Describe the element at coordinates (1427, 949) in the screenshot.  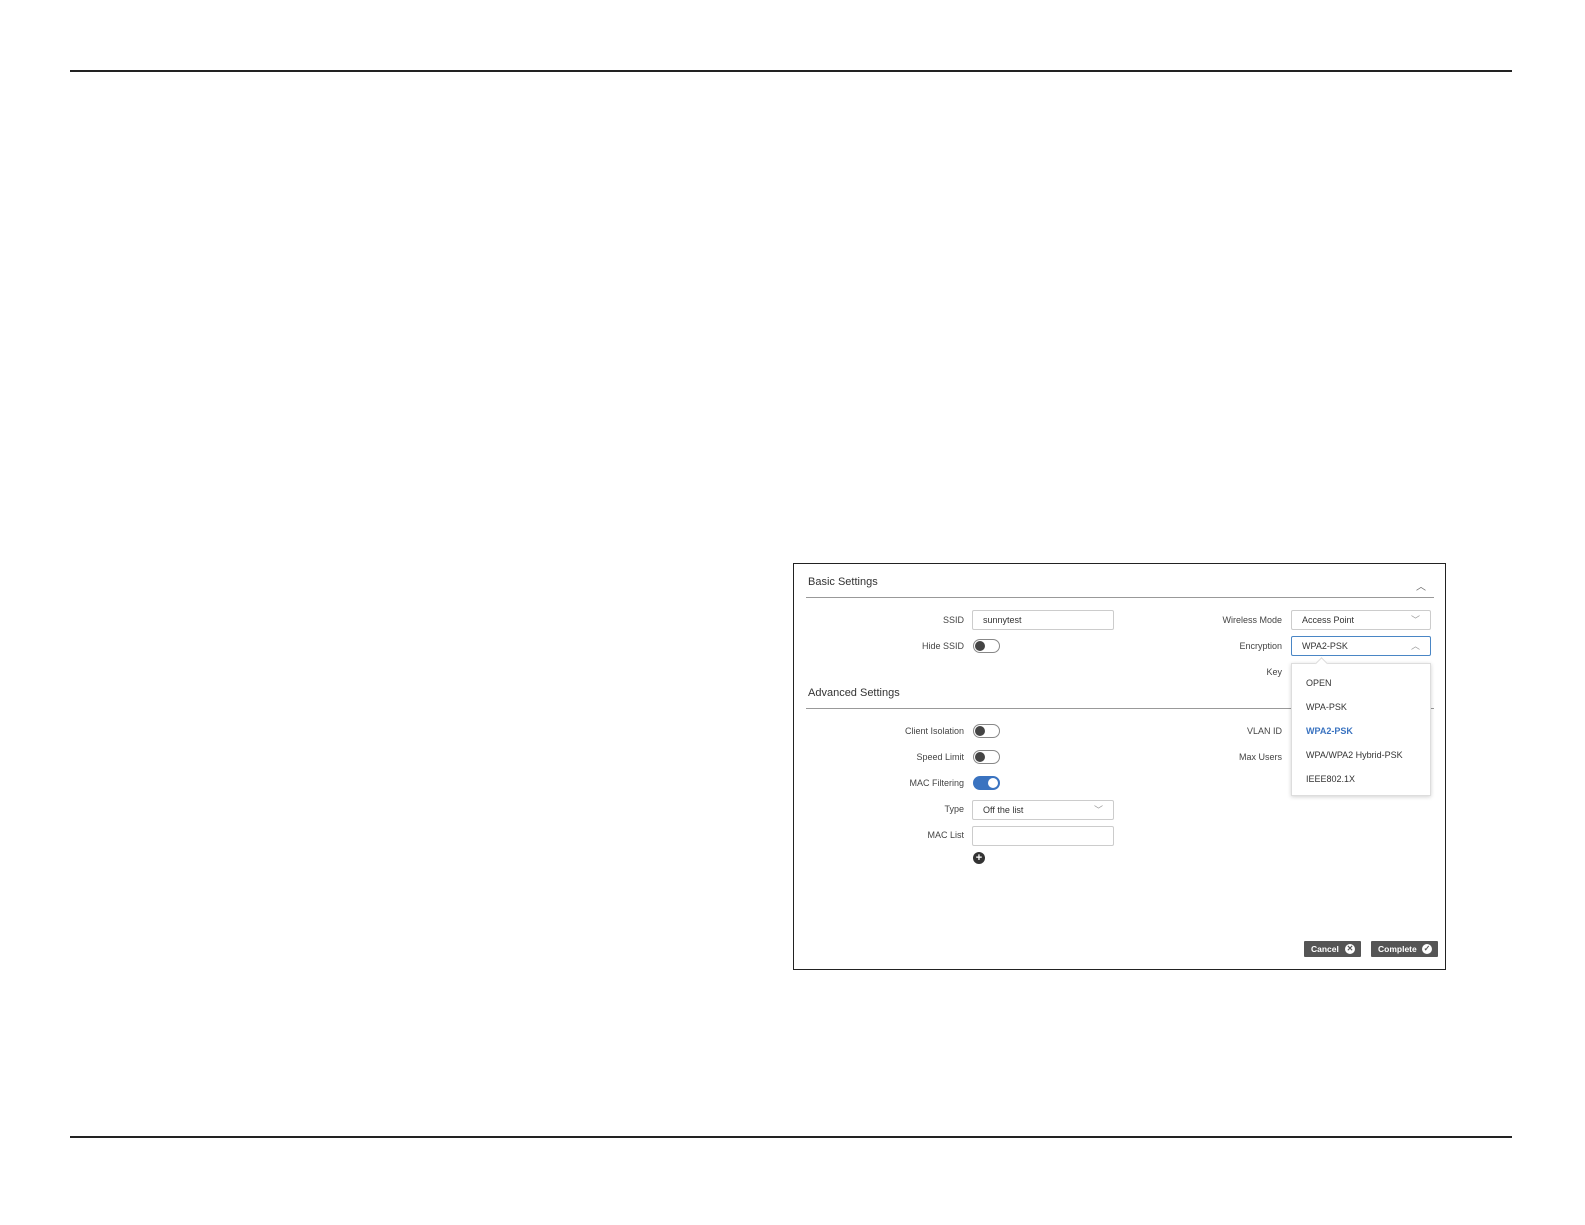
I see `check-circle-icon: ✓` at that location.